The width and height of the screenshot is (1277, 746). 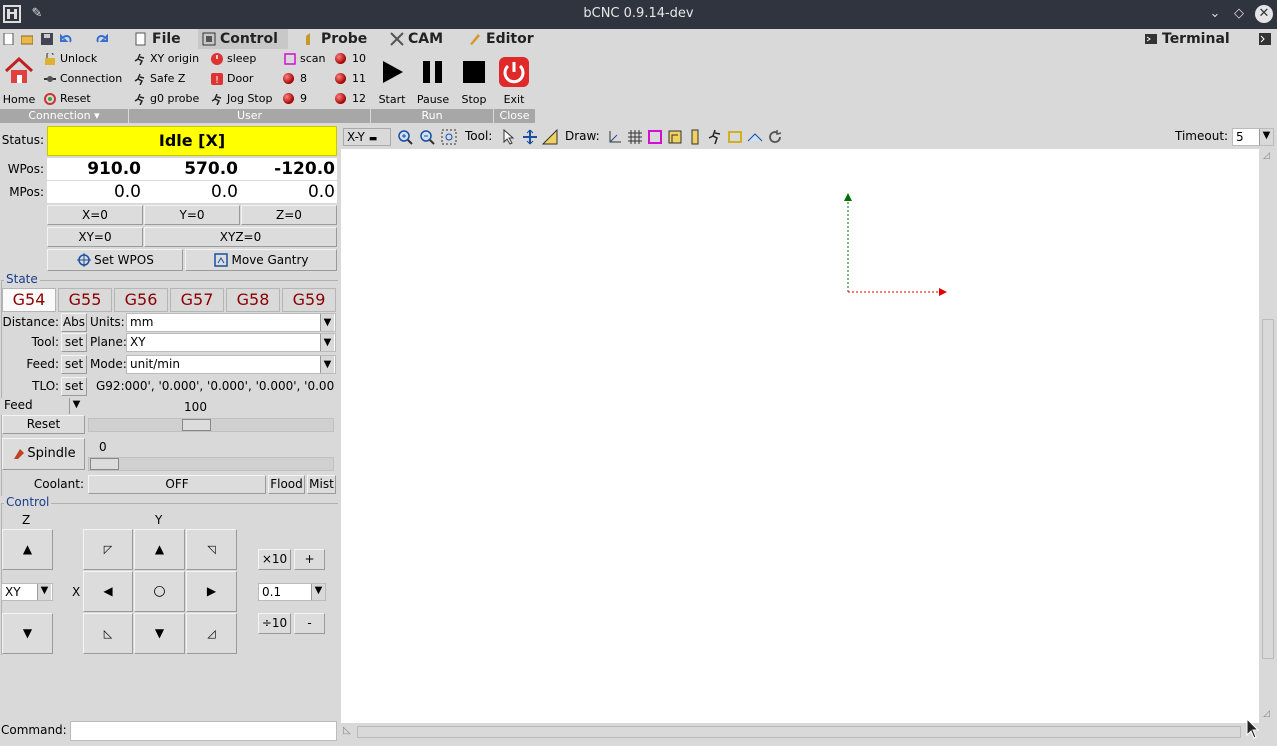 I want to click on override-reset-button: Reset, so click(x=43, y=424).